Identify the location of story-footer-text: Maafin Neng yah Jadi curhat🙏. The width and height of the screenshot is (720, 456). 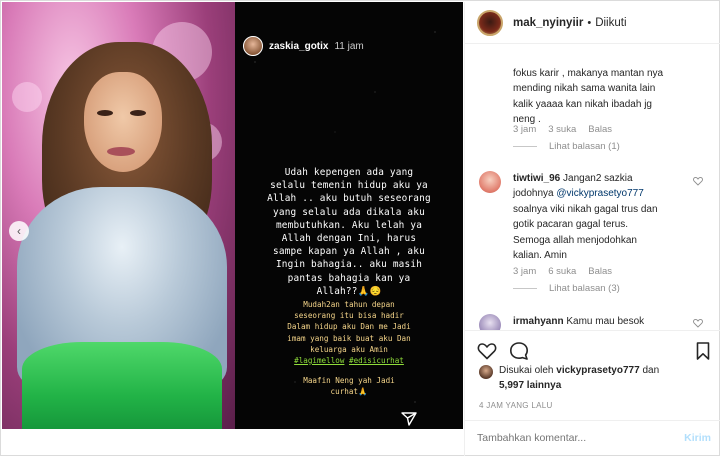
(349, 386).